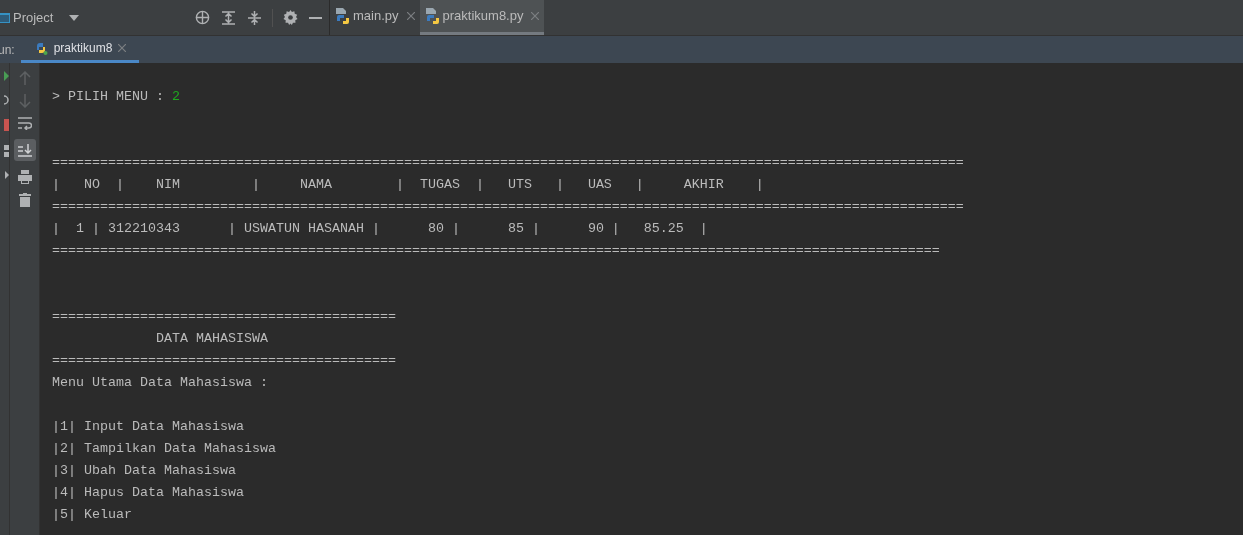  I want to click on settings-icon, so click(291, 17).